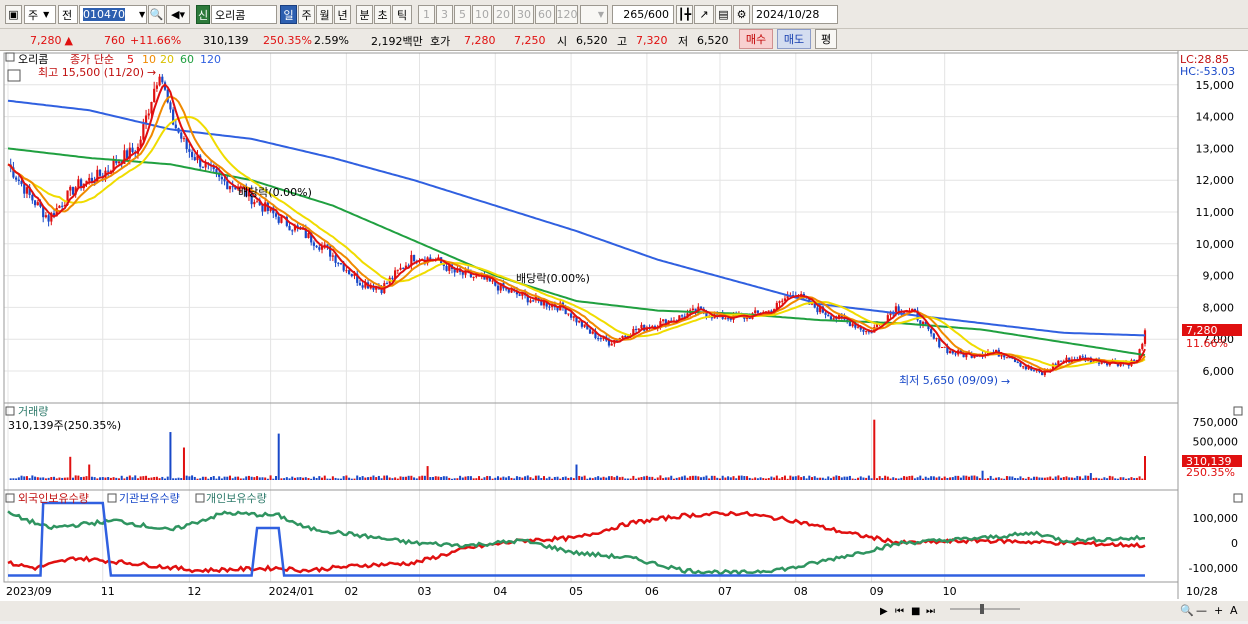 This screenshot has height=624, width=1248. What do you see at coordinates (482, 14) in the screenshot?
I see `interval-10-button: 10` at bounding box center [482, 14].